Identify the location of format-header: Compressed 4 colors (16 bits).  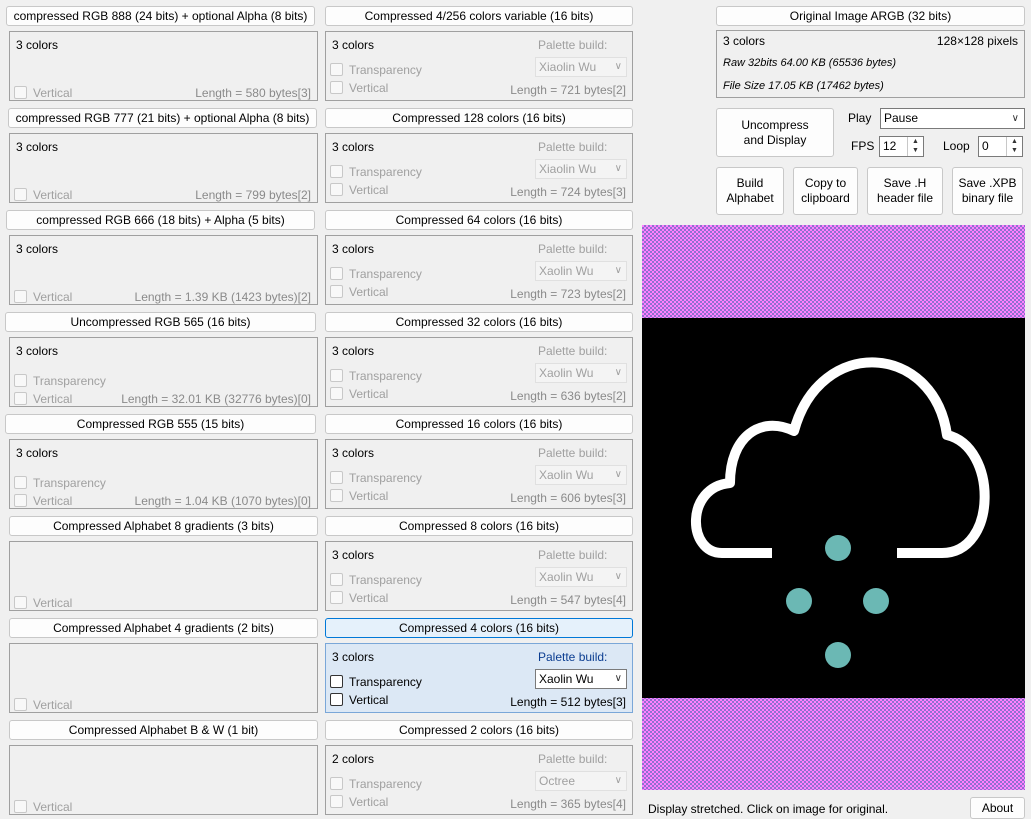
(479, 628).